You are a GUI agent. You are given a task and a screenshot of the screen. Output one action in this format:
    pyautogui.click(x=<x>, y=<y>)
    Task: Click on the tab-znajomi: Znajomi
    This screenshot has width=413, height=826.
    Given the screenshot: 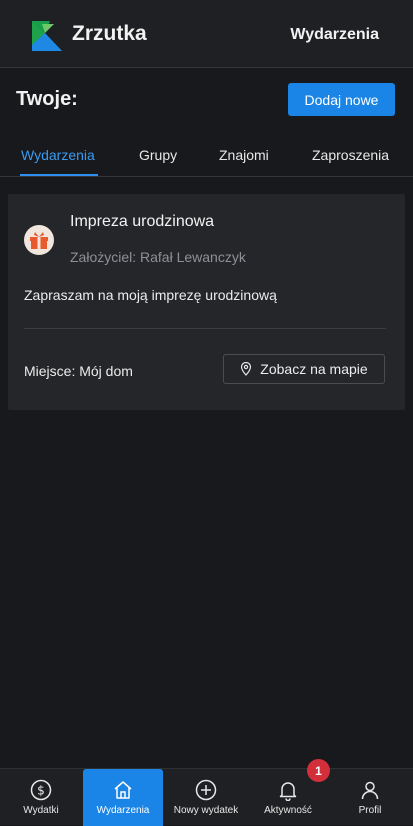 What is the action you would take?
    pyautogui.click(x=244, y=155)
    